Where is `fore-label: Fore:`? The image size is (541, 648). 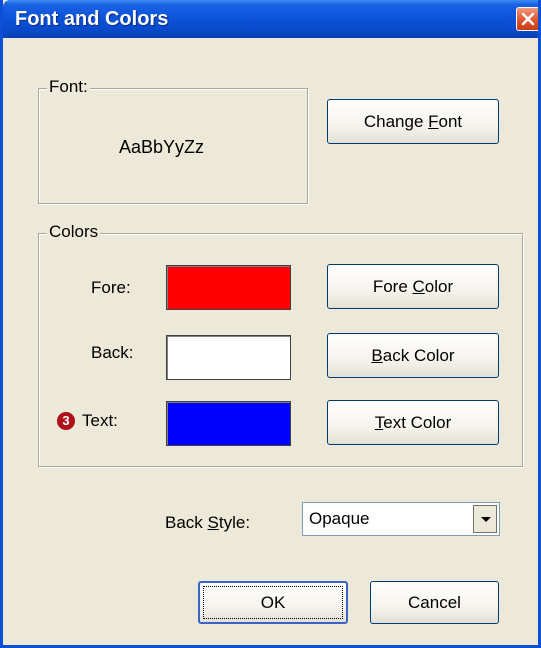
fore-label: Fore: is located at coordinates (111, 287).